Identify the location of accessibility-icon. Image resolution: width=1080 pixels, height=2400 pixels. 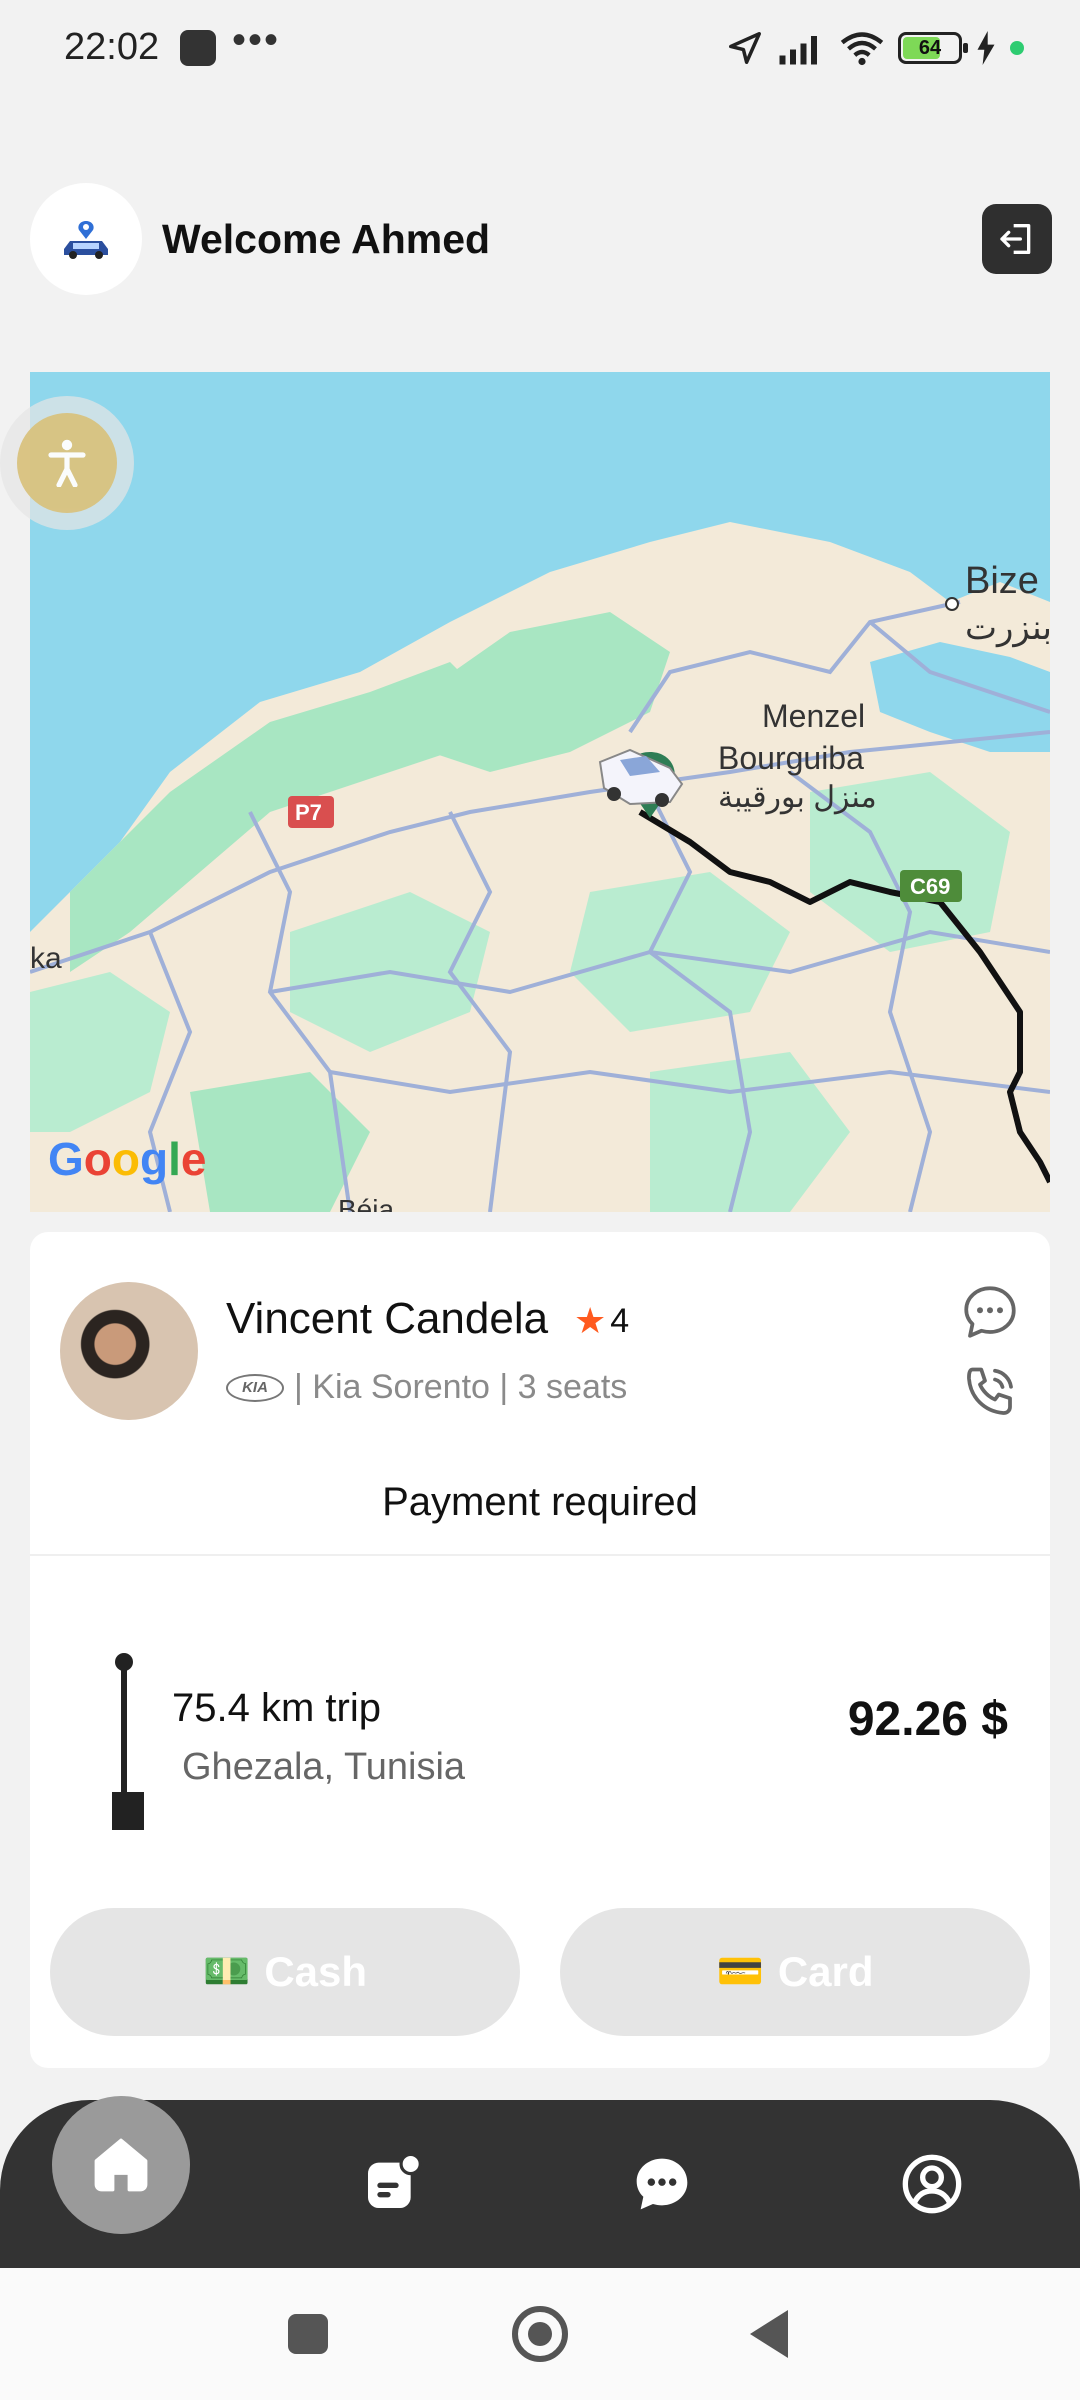
(67, 463).